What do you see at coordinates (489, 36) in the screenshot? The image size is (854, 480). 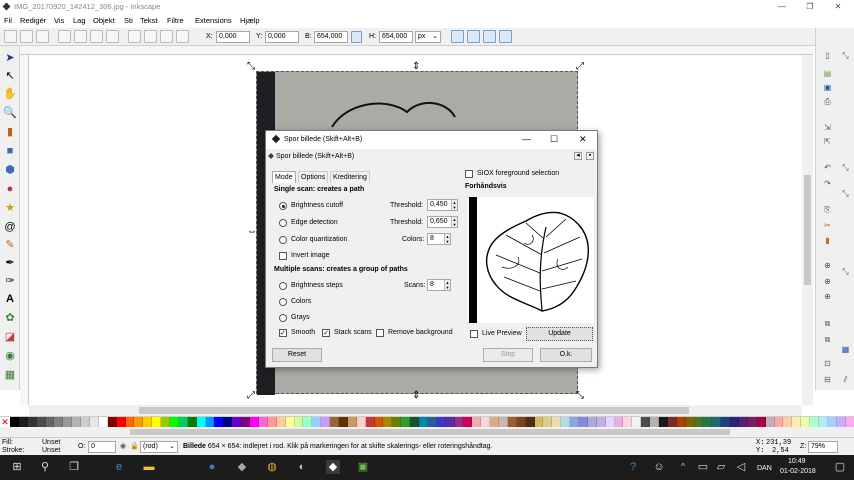 I see `move-gradients-icon` at bounding box center [489, 36].